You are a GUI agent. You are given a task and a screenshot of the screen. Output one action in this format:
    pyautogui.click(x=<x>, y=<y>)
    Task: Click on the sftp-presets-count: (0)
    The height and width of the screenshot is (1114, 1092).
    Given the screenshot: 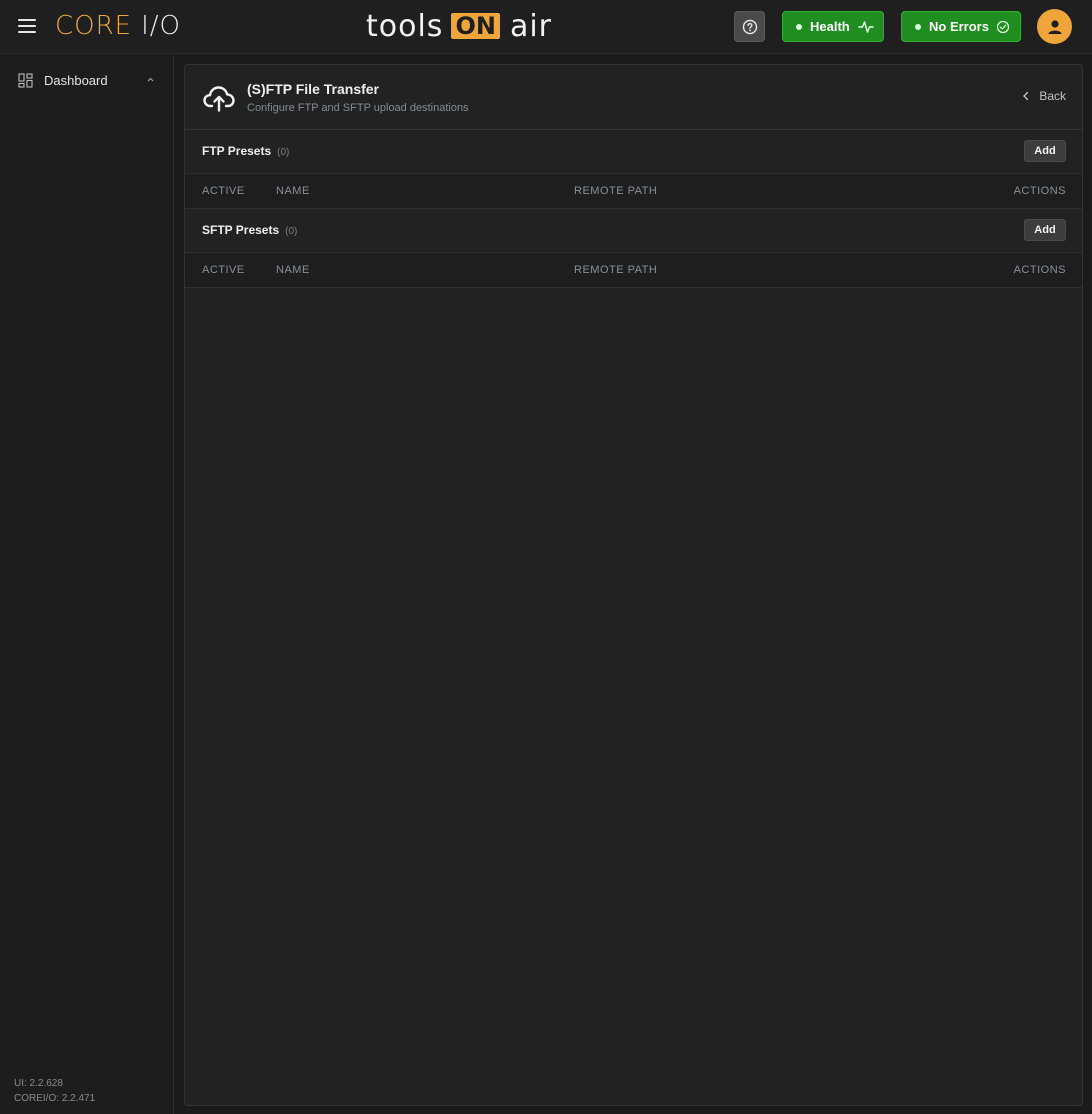 What is the action you would take?
    pyautogui.click(x=291, y=231)
    